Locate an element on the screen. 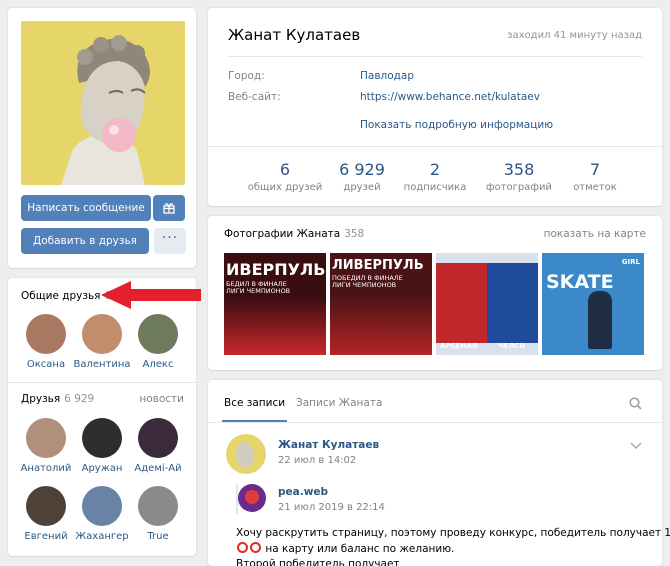 This screenshot has width=670, height=566. profile-photo is located at coordinates (103, 103).